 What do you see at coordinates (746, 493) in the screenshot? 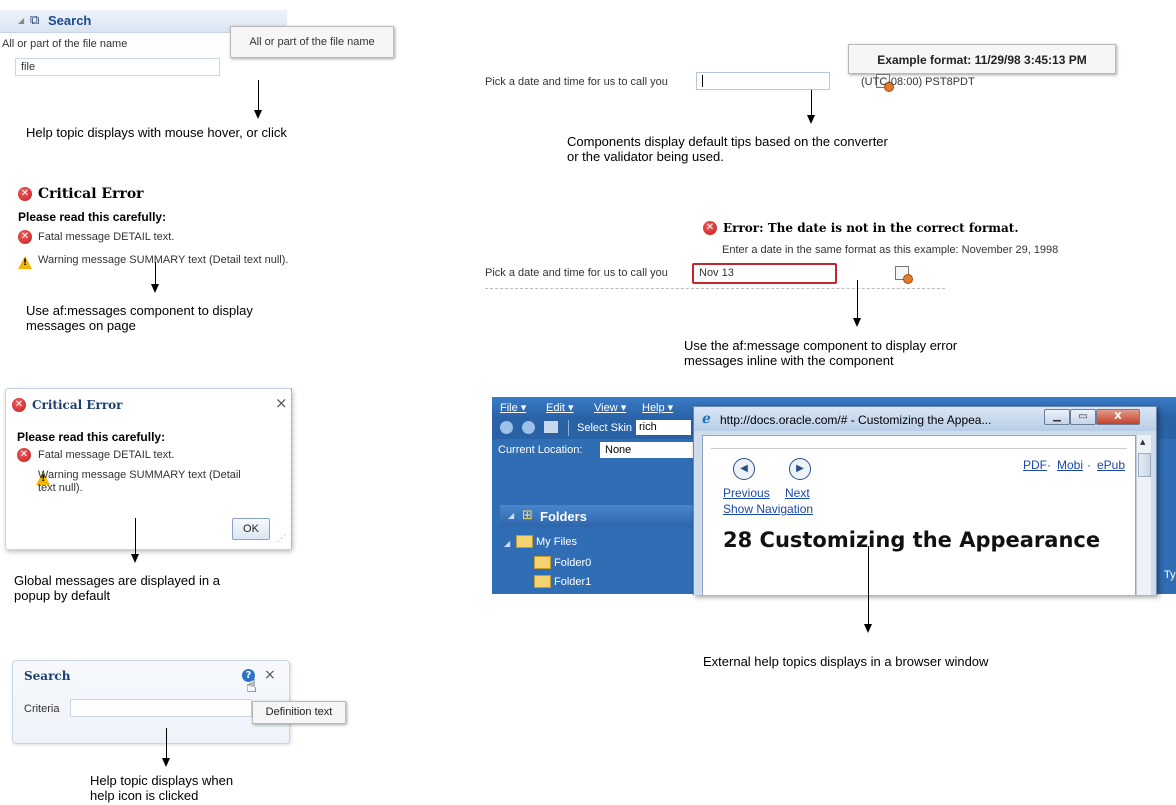
I see `previous-link: Previous` at bounding box center [746, 493].